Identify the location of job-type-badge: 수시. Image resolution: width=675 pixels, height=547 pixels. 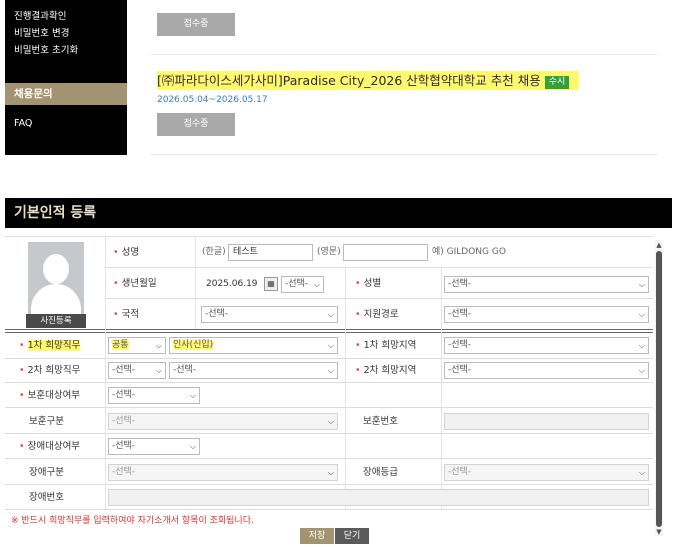
(557, 82).